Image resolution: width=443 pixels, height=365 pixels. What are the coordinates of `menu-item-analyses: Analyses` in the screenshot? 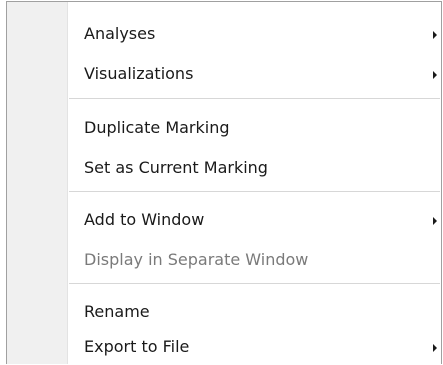 It's located at (224, 35).